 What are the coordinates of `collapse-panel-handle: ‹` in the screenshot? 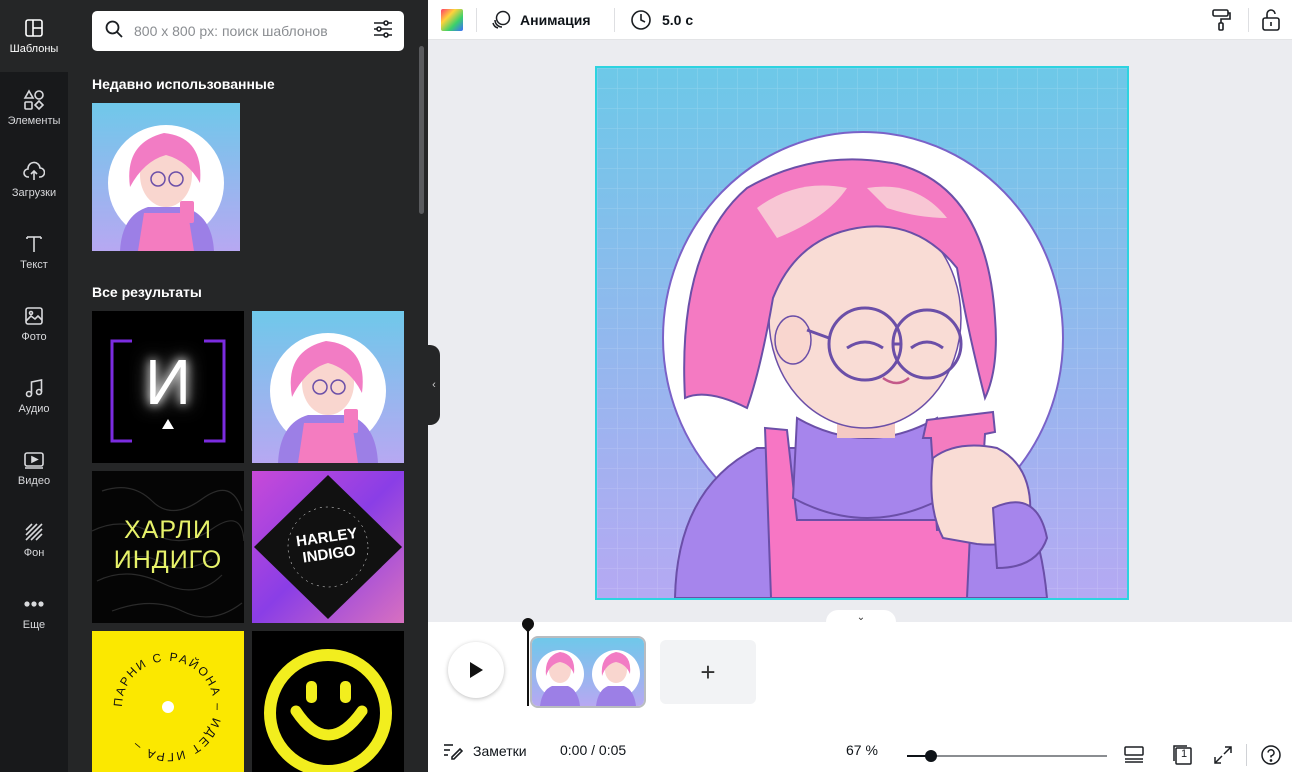 It's located at (434, 385).